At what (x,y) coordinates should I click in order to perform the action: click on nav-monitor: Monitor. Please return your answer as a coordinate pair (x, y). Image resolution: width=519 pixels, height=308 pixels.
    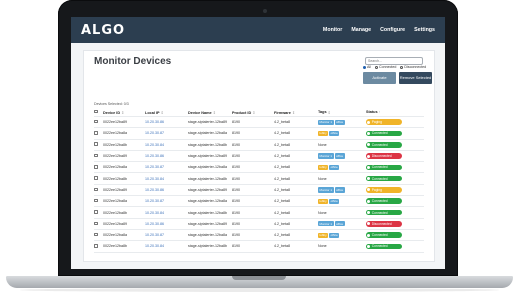
    Looking at the image, I should click on (332, 30).